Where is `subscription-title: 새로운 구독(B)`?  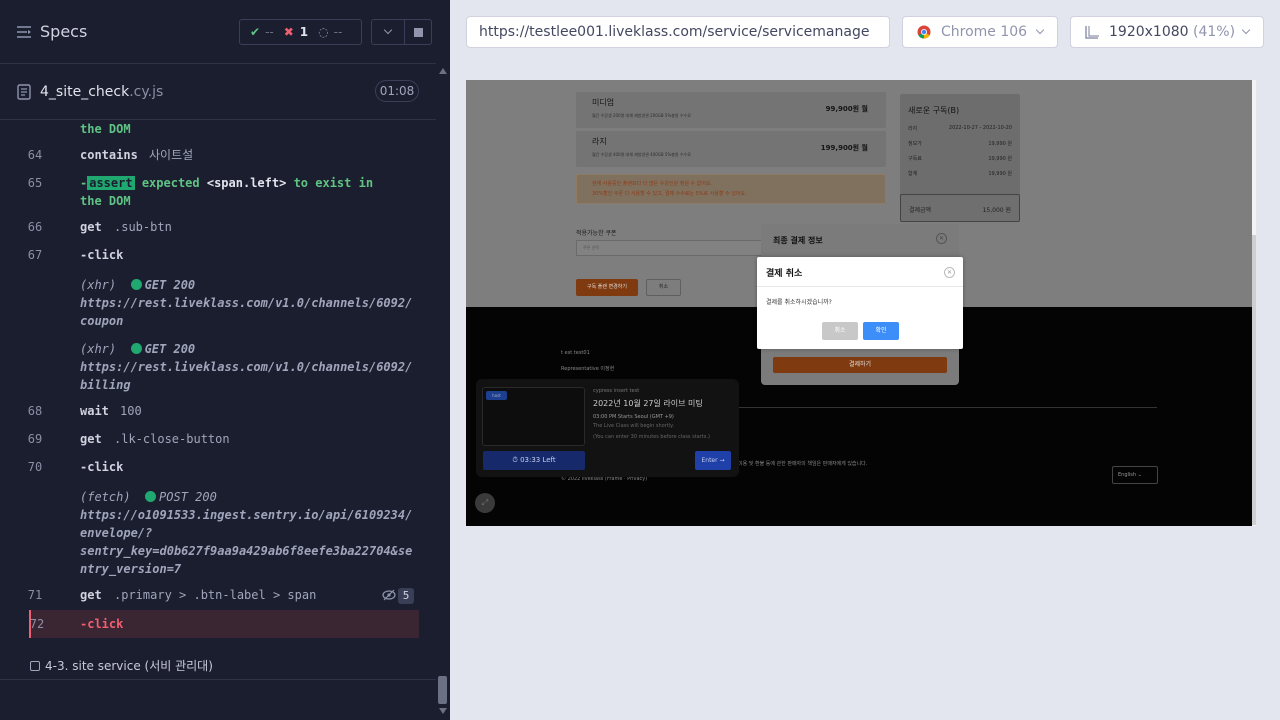
subscription-title: 새로운 구독(B) is located at coordinates (934, 110).